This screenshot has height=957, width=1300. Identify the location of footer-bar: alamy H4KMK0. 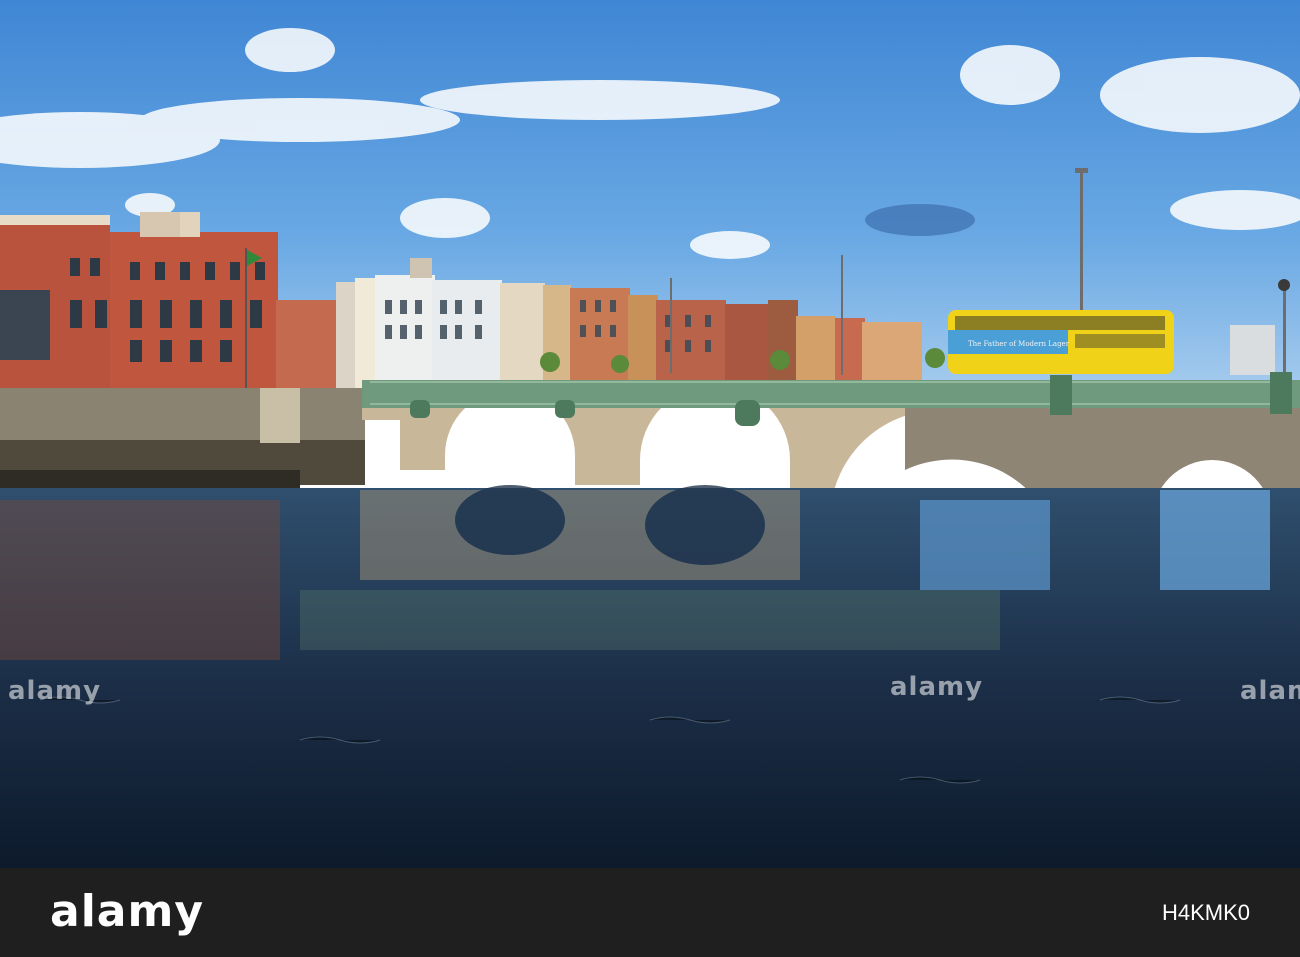
(650, 912).